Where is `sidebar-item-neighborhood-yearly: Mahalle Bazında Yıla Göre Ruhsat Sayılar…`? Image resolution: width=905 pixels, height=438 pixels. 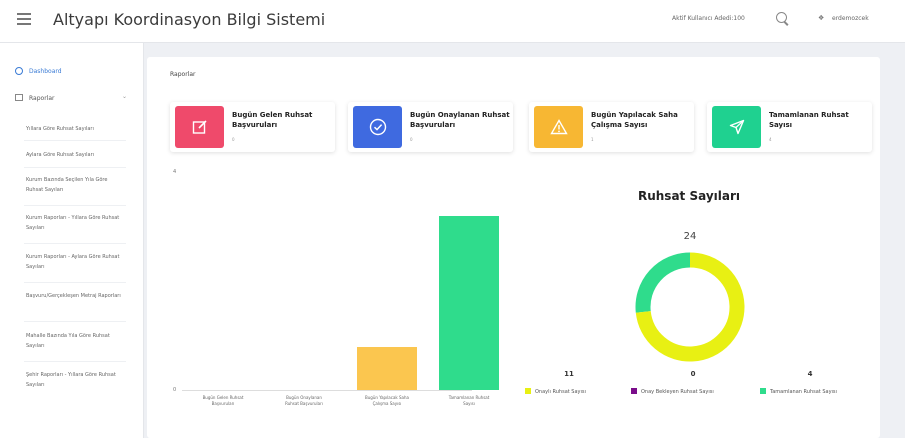
sidebar-item-neighborhood-yearly: Mahalle Bazında Yıla Göre Ruhsat Sayılar… is located at coordinates (76, 341).